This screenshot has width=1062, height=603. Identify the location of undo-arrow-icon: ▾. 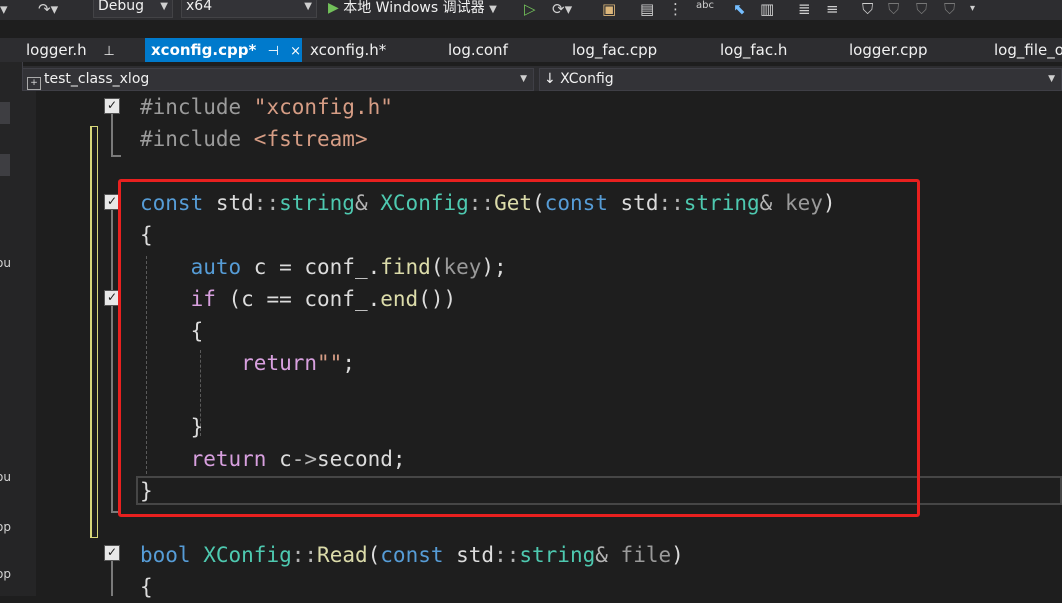
(4, 9).